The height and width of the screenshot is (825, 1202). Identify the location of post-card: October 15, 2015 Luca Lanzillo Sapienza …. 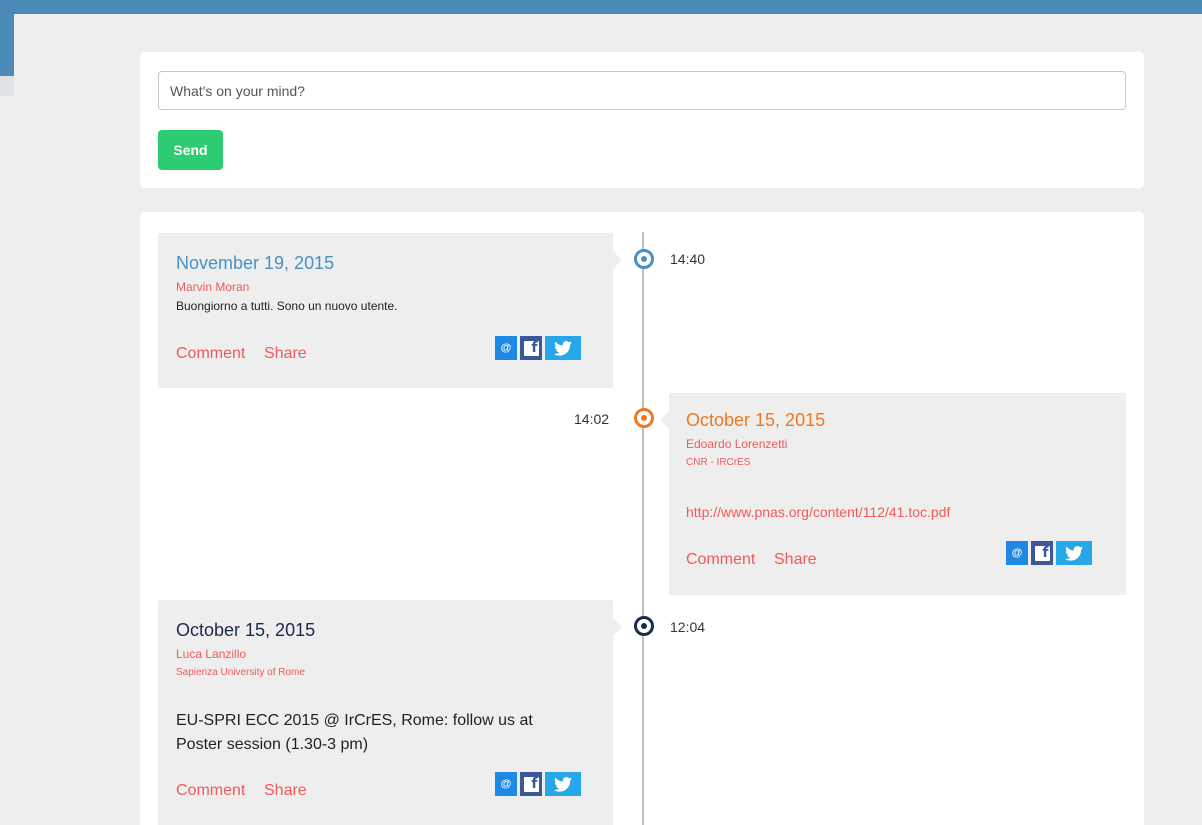
(390, 712).